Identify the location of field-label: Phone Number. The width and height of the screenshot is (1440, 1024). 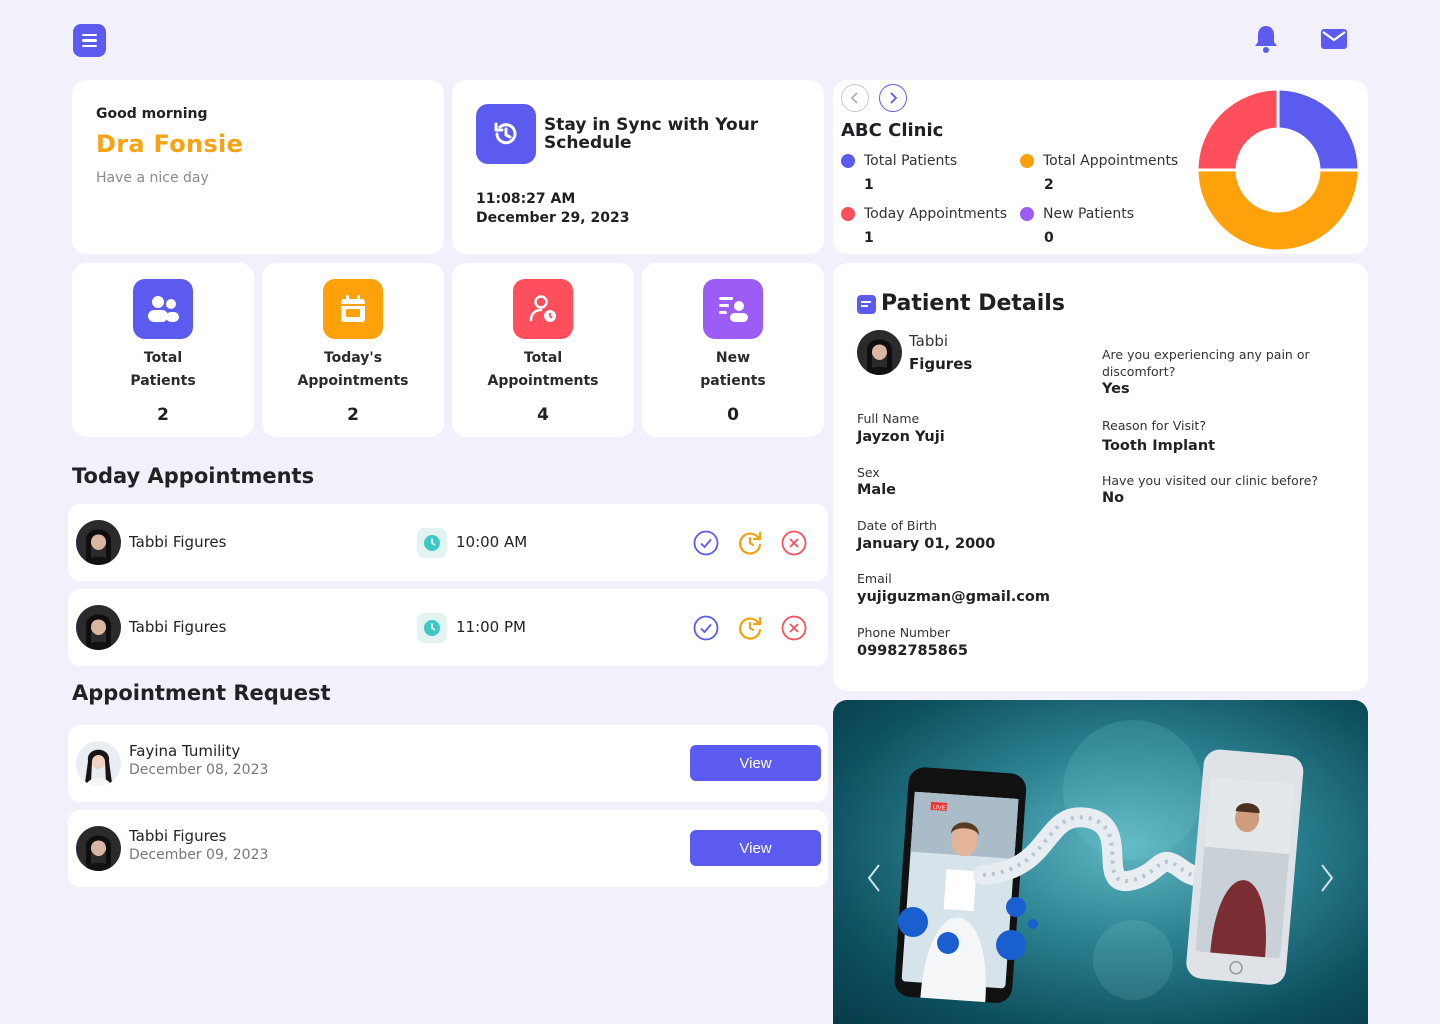
(903, 632).